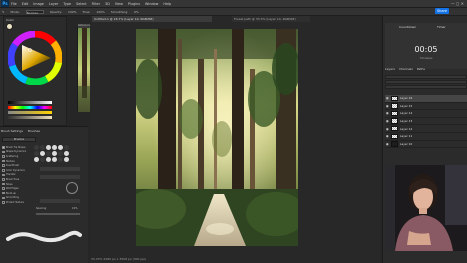  Describe the element at coordinates (30, 117) in the screenshot. I see `brightness-slider` at that location.